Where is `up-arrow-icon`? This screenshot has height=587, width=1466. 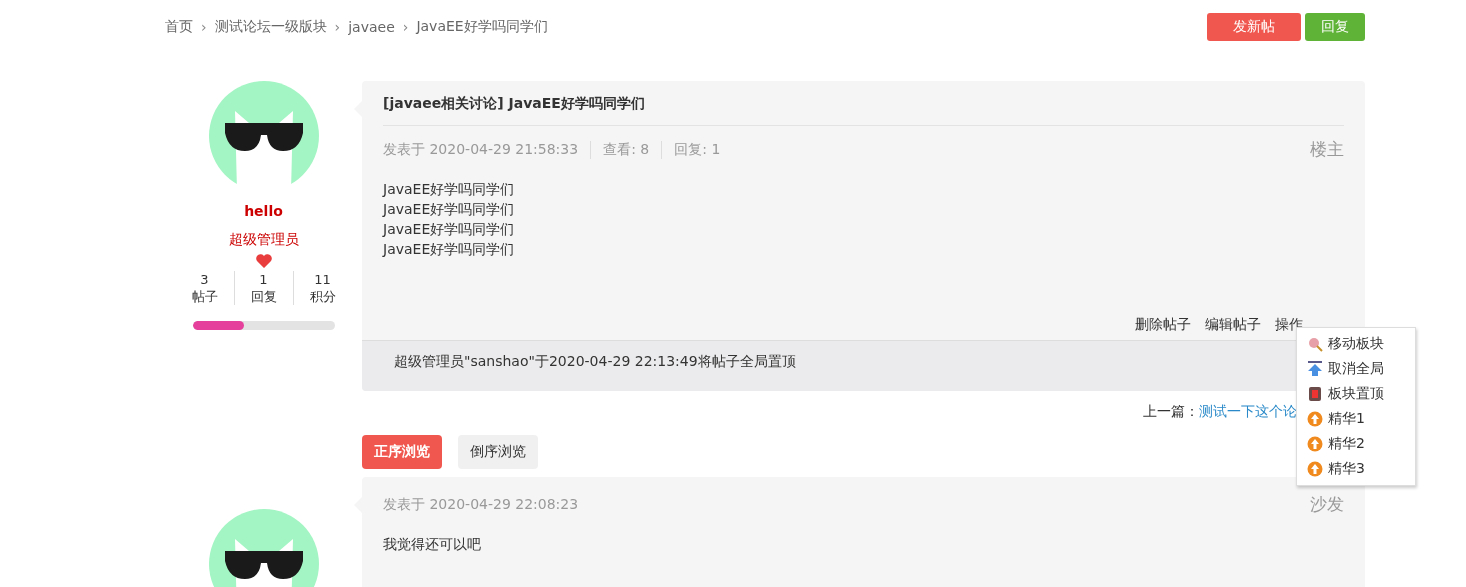 up-arrow-icon is located at coordinates (1315, 368).